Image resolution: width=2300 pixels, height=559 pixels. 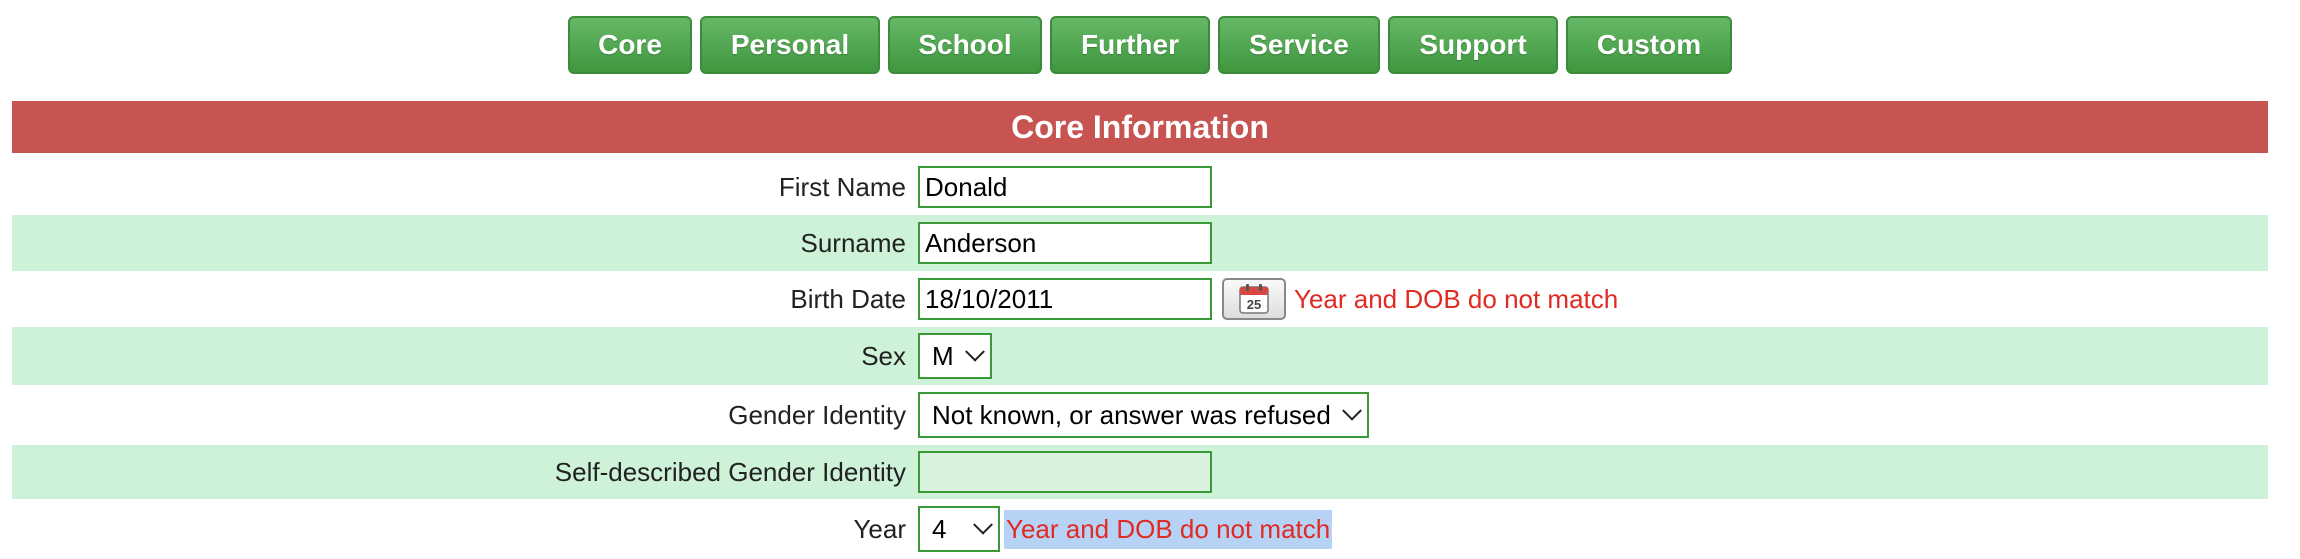 I want to click on sex-value: M, so click(x=943, y=355).